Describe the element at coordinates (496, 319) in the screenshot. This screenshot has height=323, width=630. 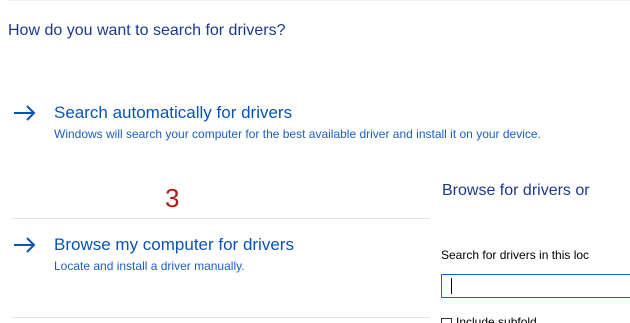
I see `include-subfolders-label: Include subfold` at that location.